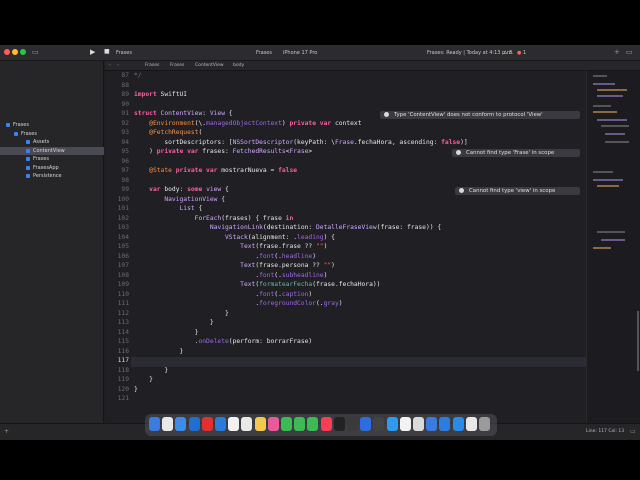 This screenshot has height=480, width=640. Describe the element at coordinates (310, 123) in the screenshot. I see `code-token: private var` at that location.